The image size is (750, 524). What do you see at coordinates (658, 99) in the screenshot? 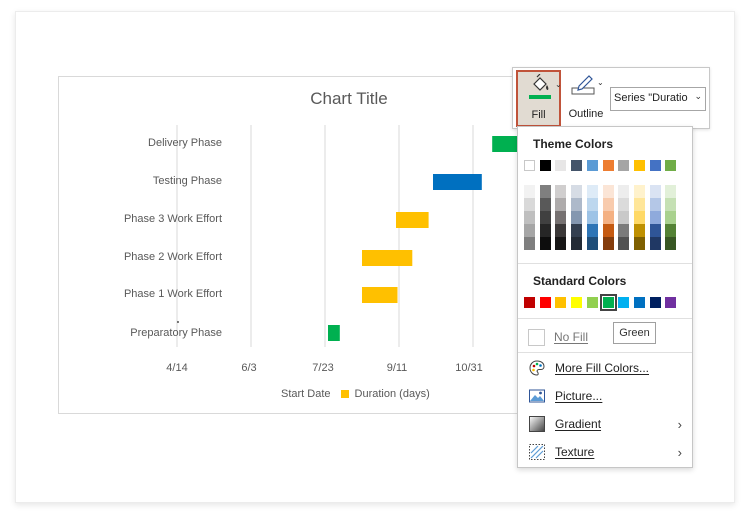
I see `series-select: Series "Duratio ⌄` at bounding box center [658, 99].